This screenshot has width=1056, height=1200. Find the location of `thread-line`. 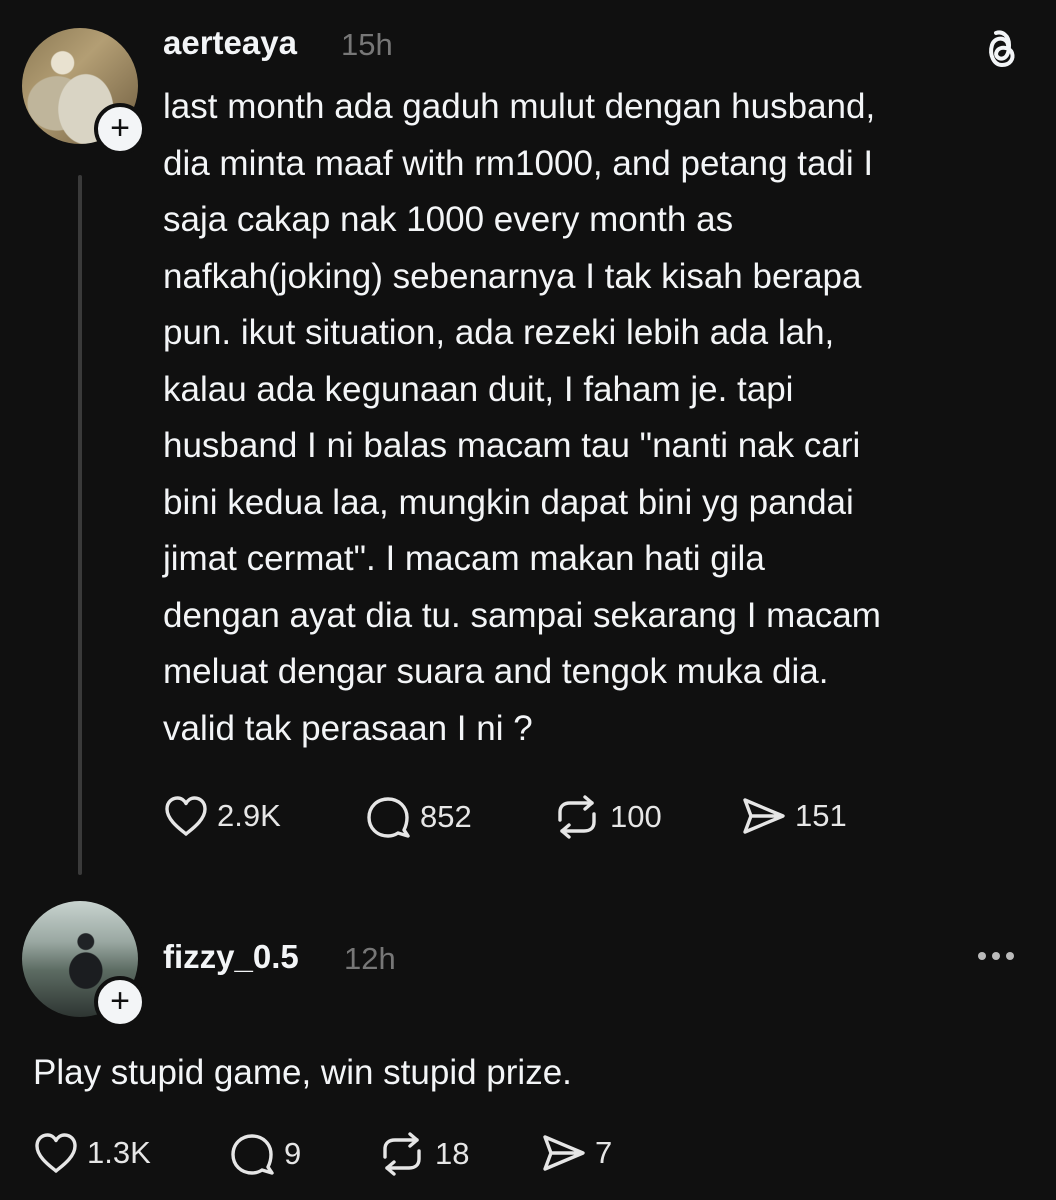

thread-line is located at coordinates (80, 525).